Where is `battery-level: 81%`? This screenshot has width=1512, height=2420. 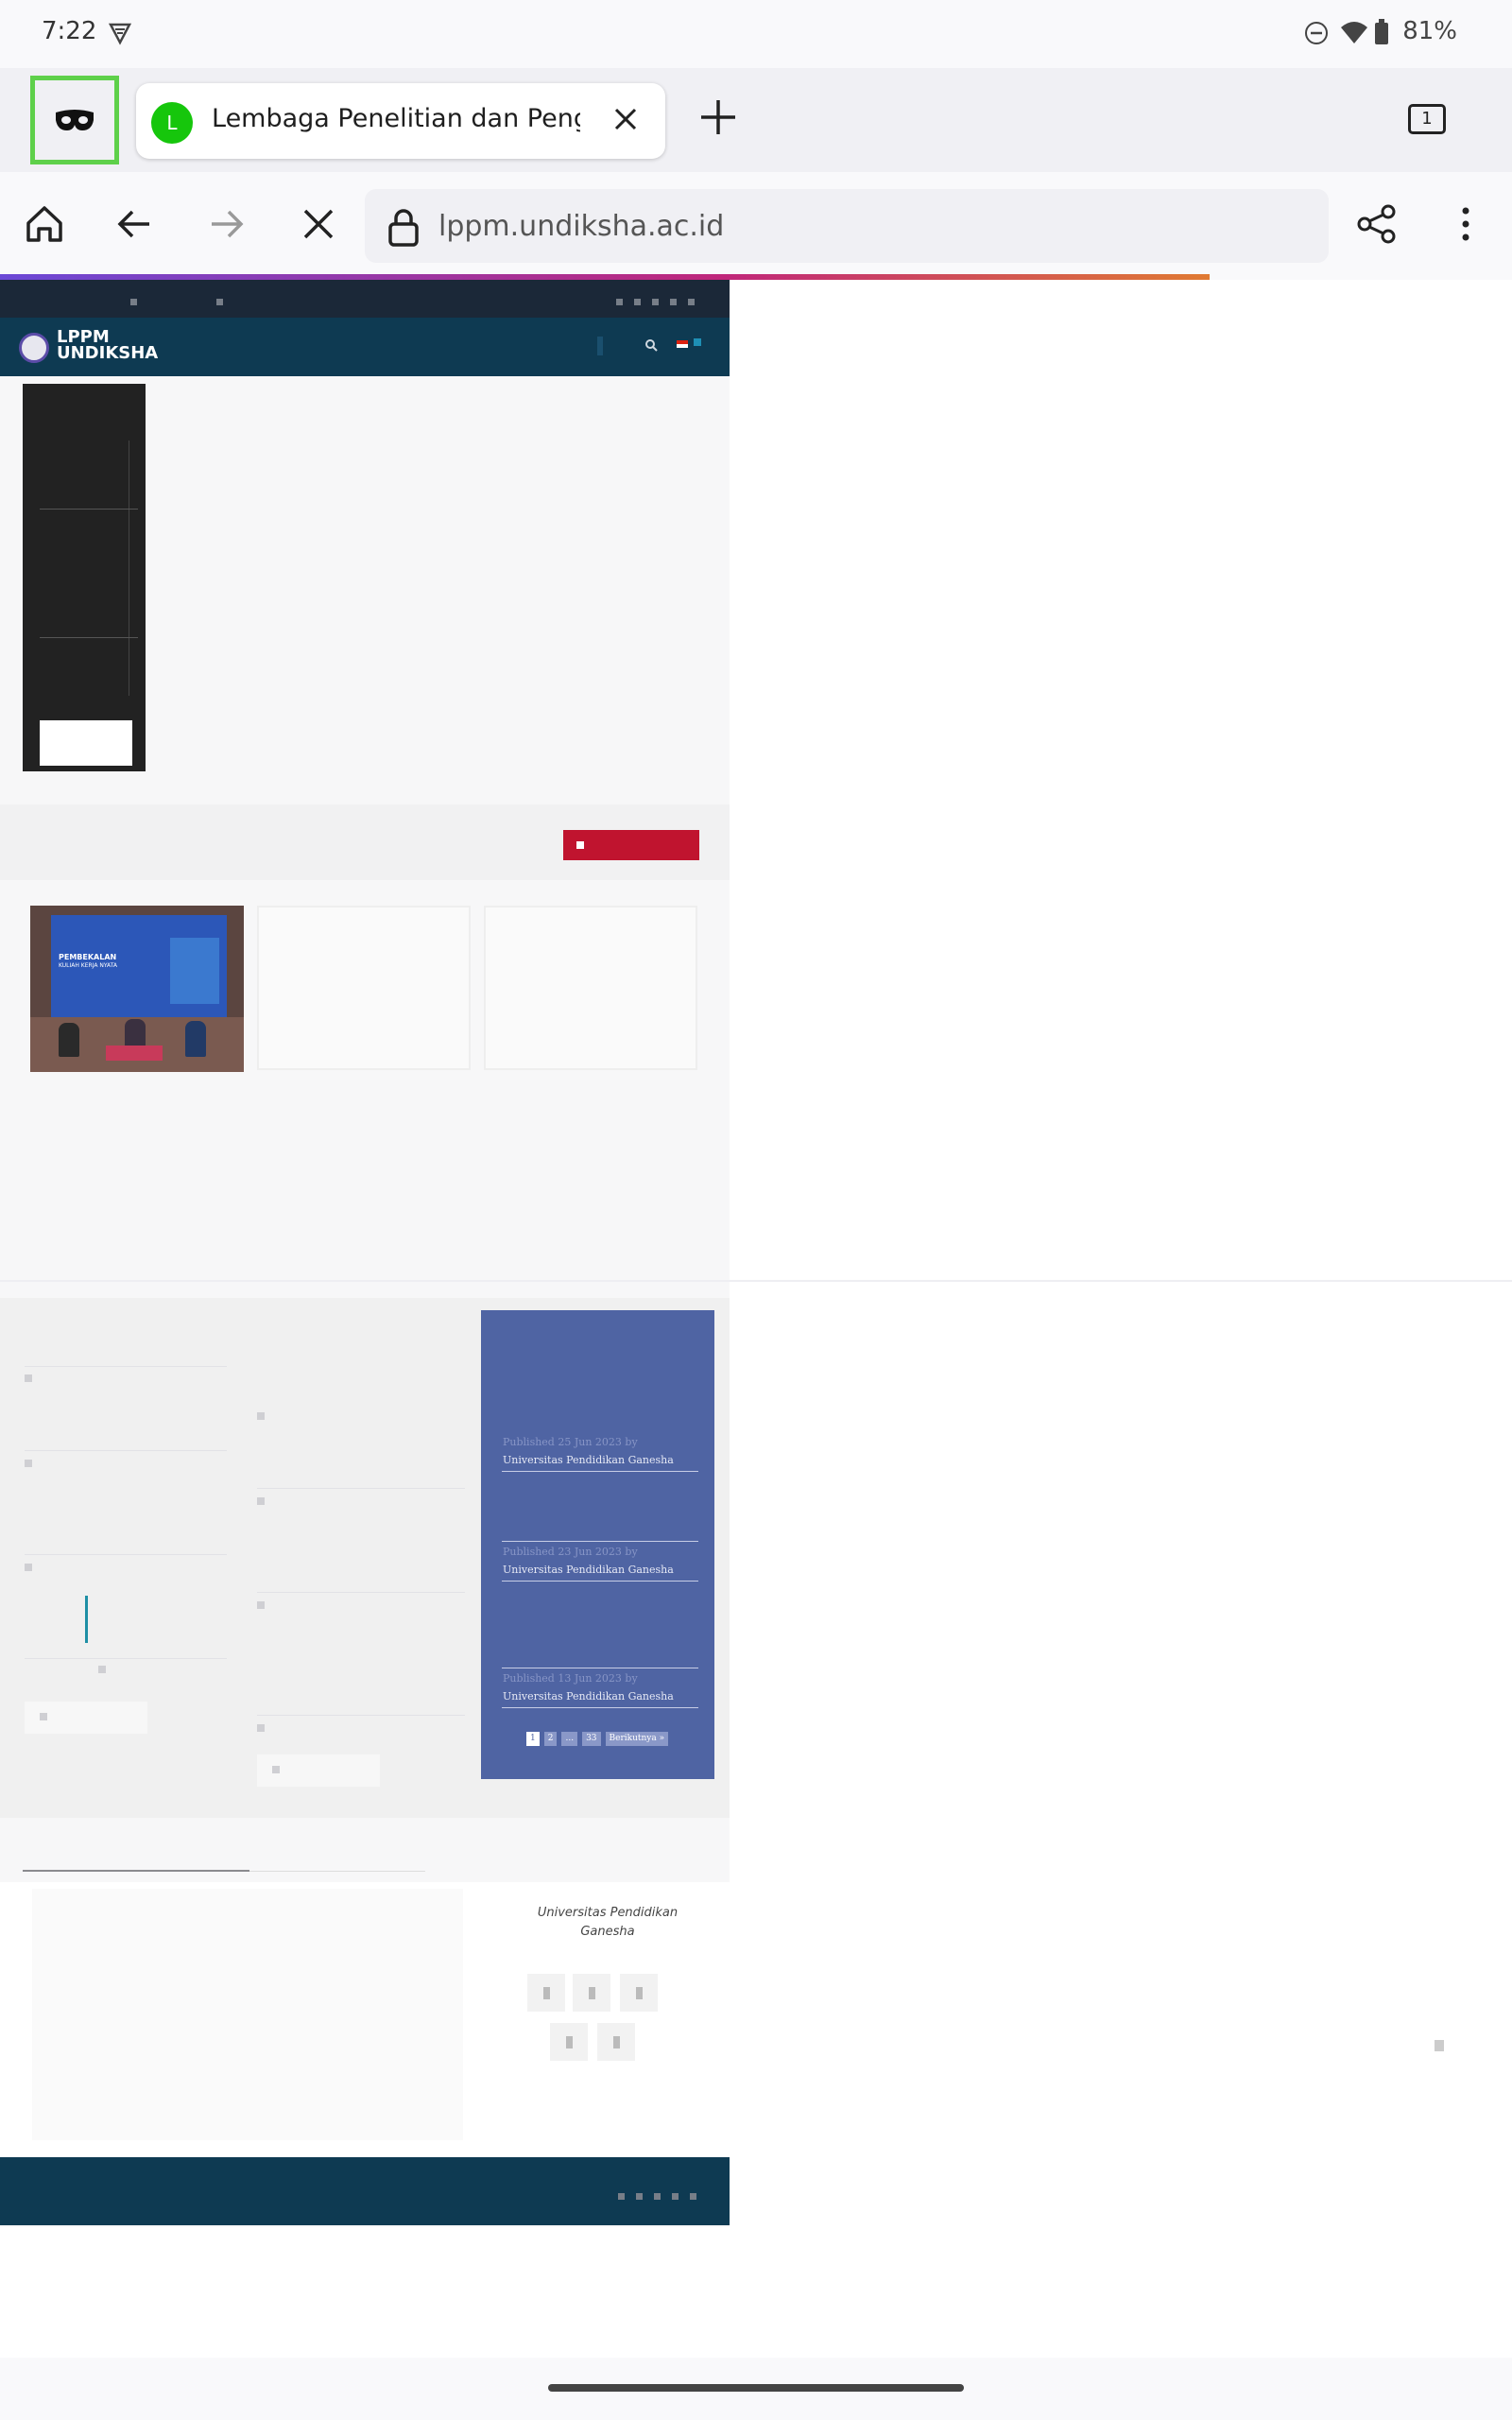 battery-level: 81% is located at coordinates (1429, 31).